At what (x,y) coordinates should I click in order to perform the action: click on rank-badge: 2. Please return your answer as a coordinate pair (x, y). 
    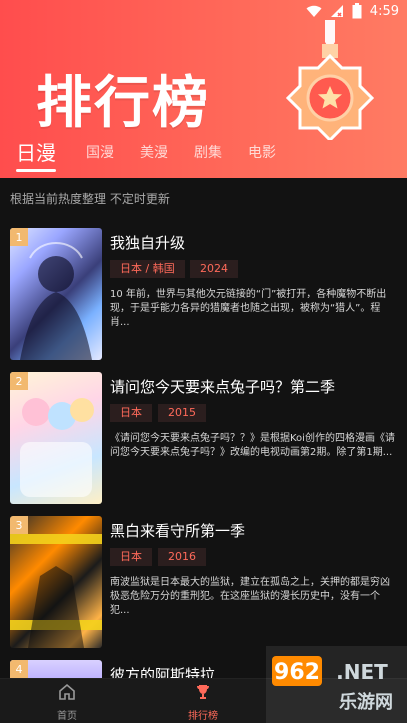
    Looking at the image, I should click on (19, 381).